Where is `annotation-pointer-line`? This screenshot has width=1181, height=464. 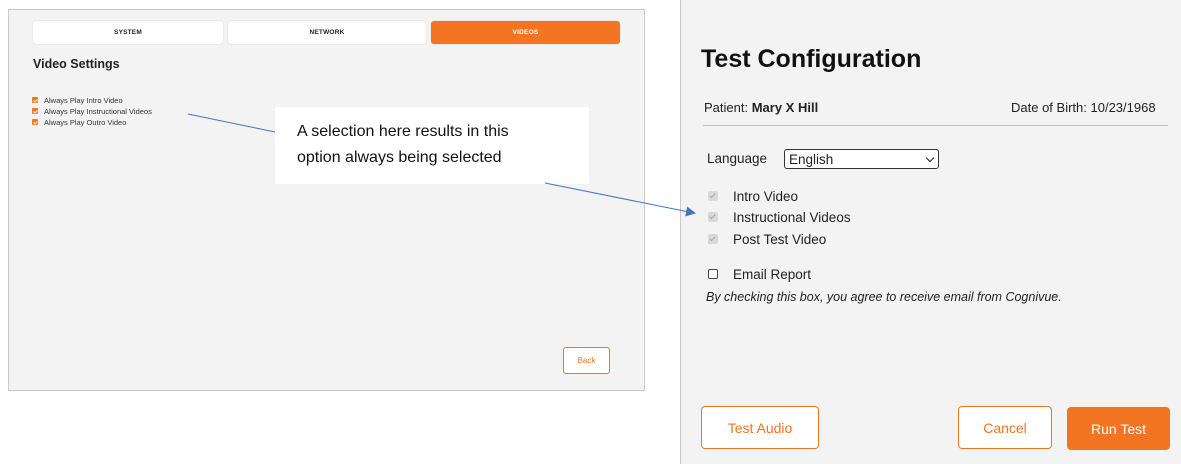
annotation-pointer-line is located at coordinates (231, 123).